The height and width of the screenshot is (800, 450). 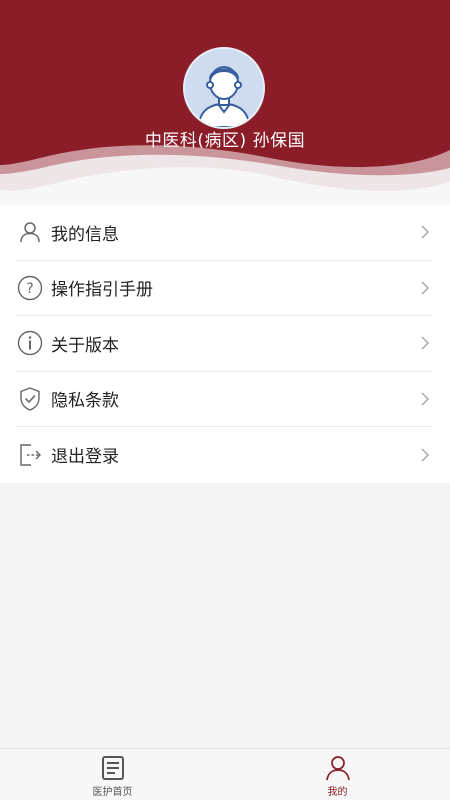 I want to click on menu-item-label: 退出登录, so click(x=85, y=457).